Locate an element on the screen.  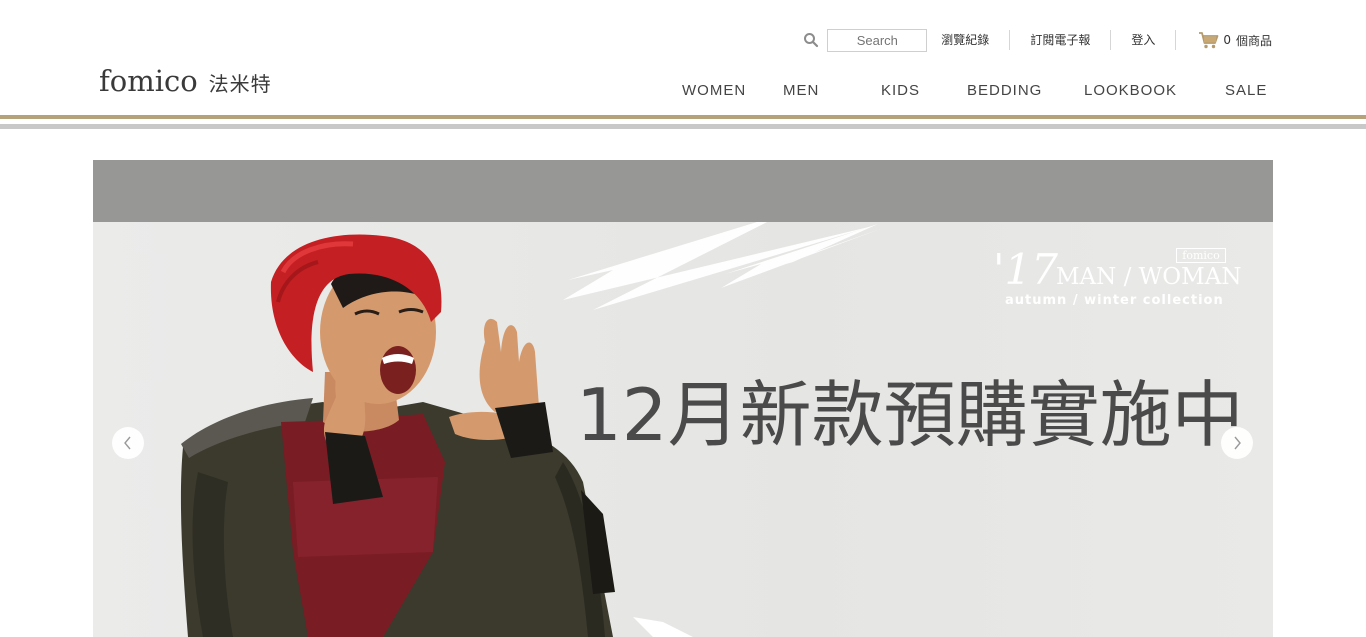
collection-subtitle: autumn / winter collection is located at coordinates (1114, 300).